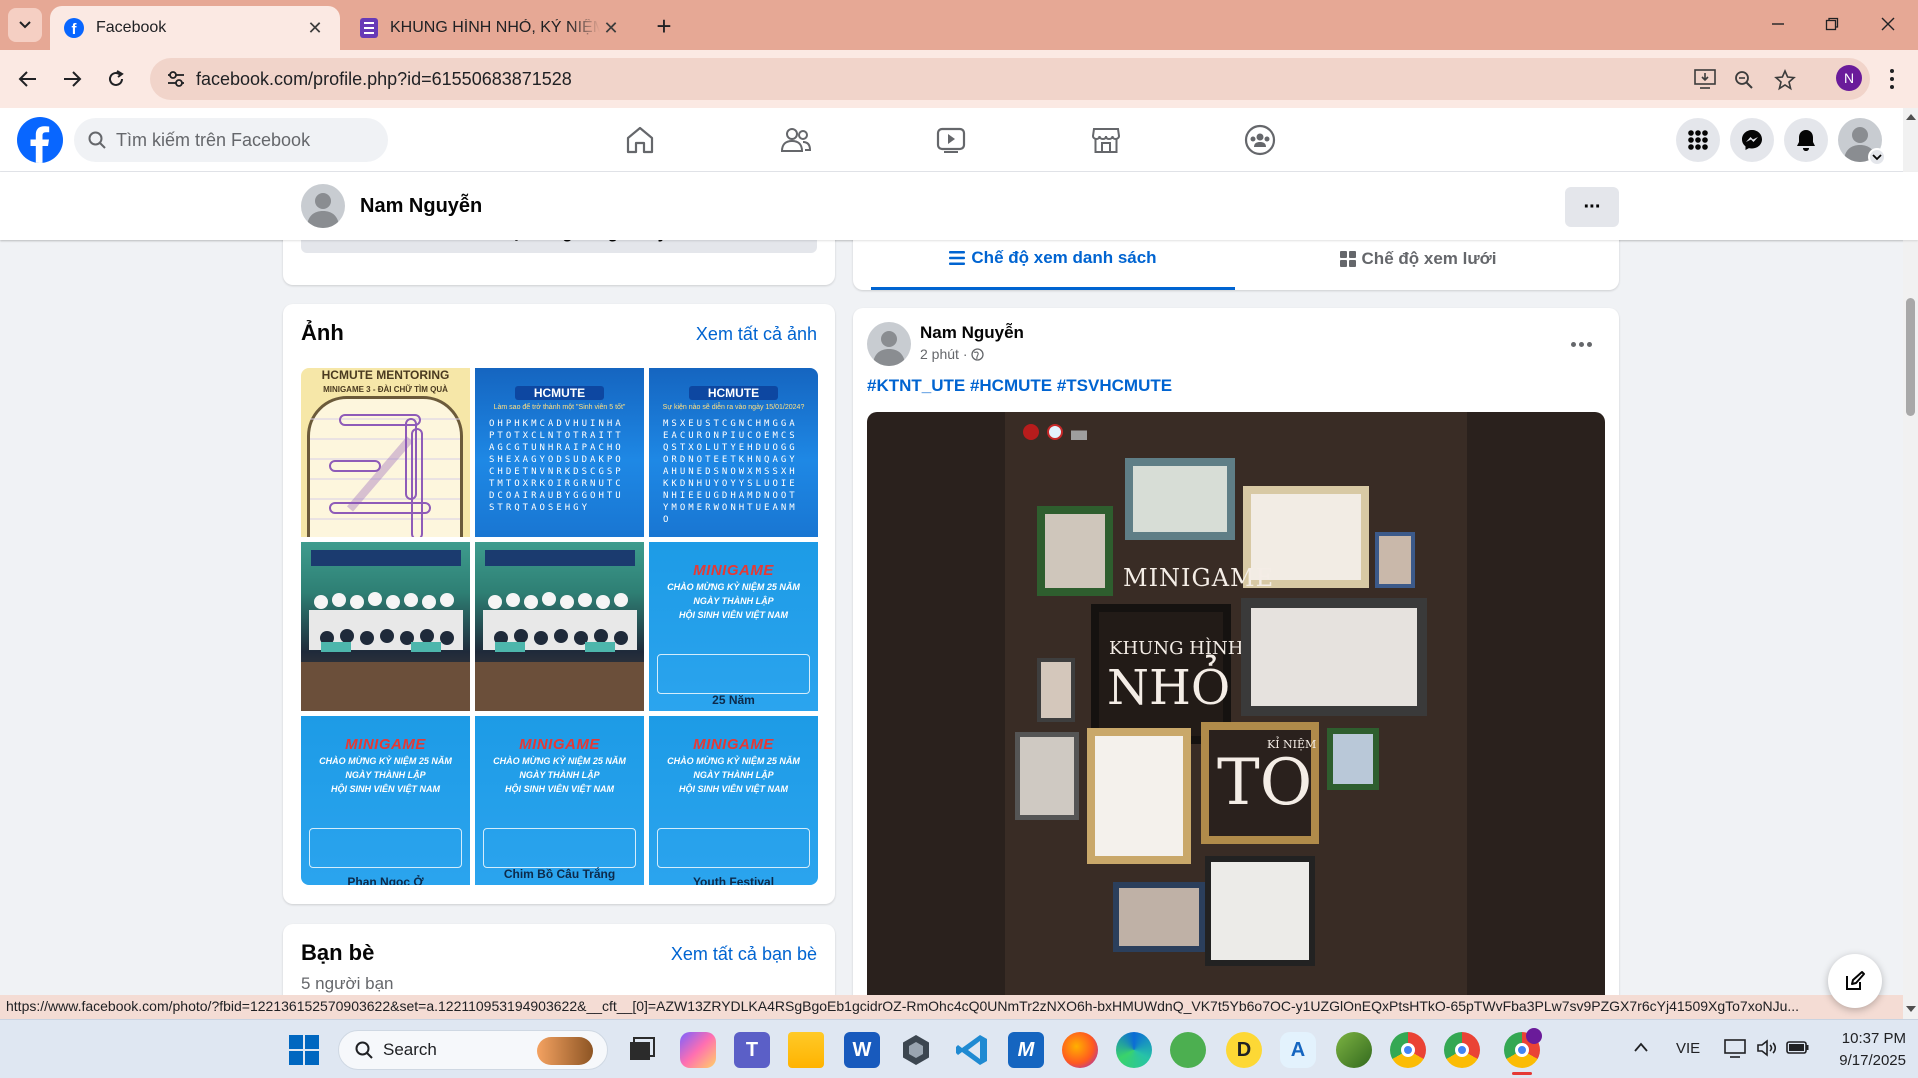 Image resolution: width=1918 pixels, height=1078 pixels. Describe the element at coordinates (1855, 981) in the screenshot. I see `new-message-button` at that location.